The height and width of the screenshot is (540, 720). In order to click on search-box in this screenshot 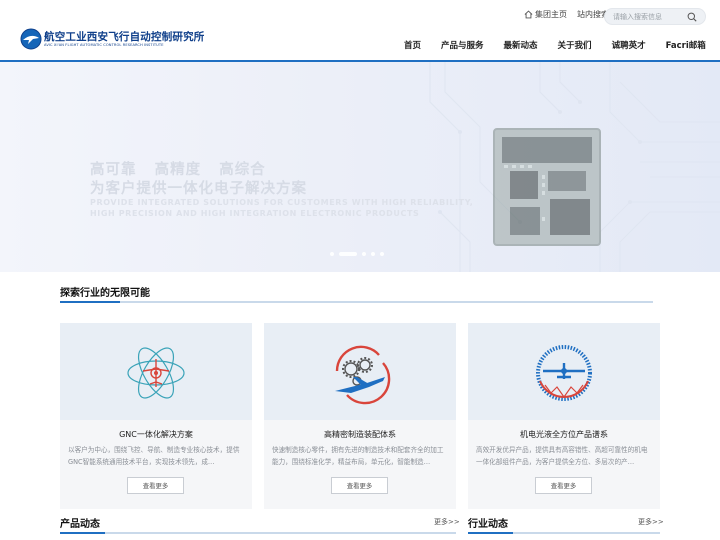, I will do `click(655, 16)`.